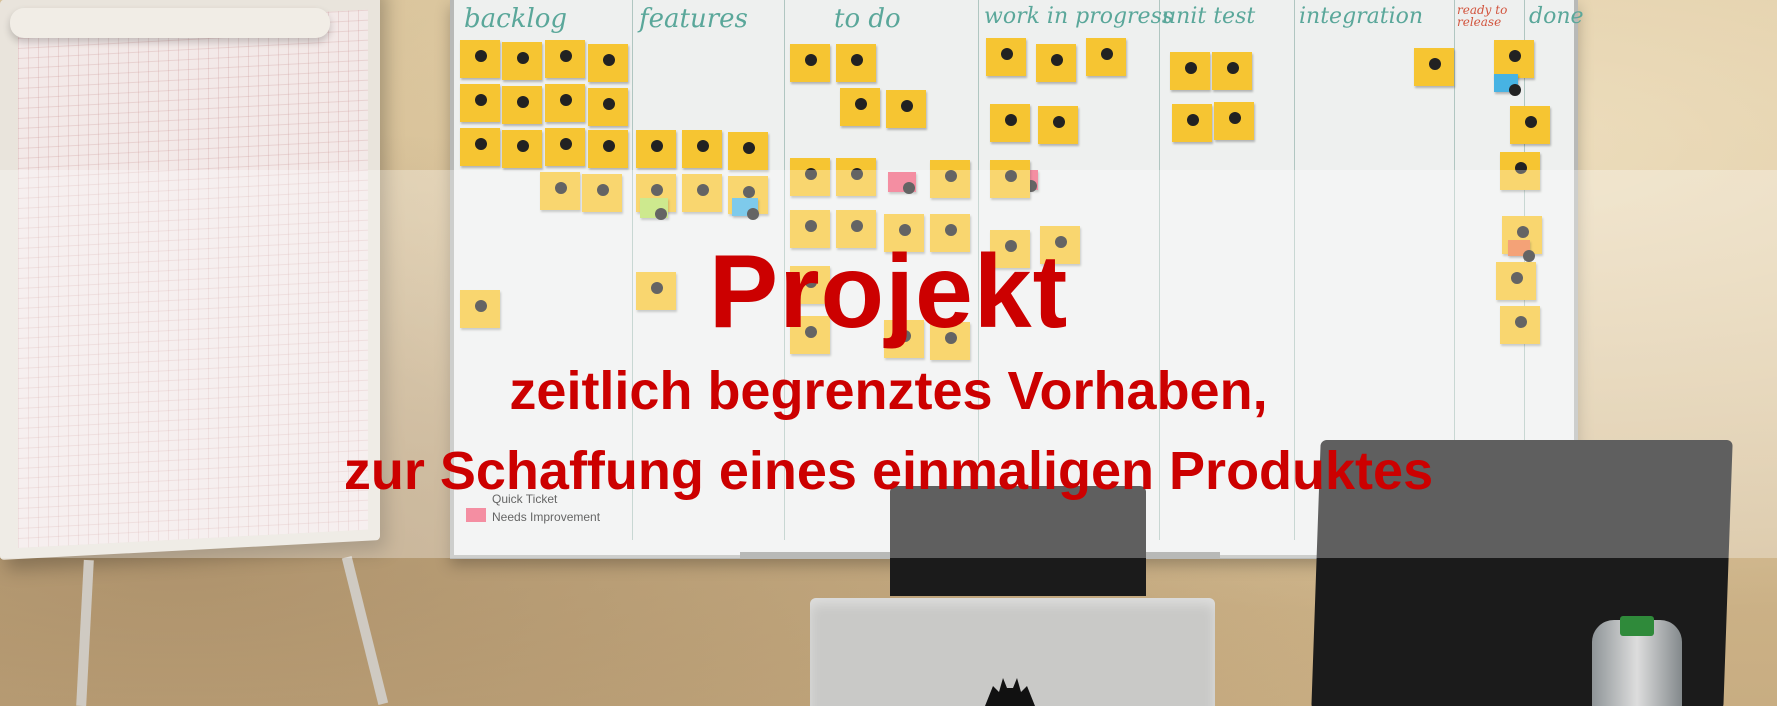 The width and height of the screenshot is (1777, 706). I want to click on column-heading: backlog, so click(516, 19).